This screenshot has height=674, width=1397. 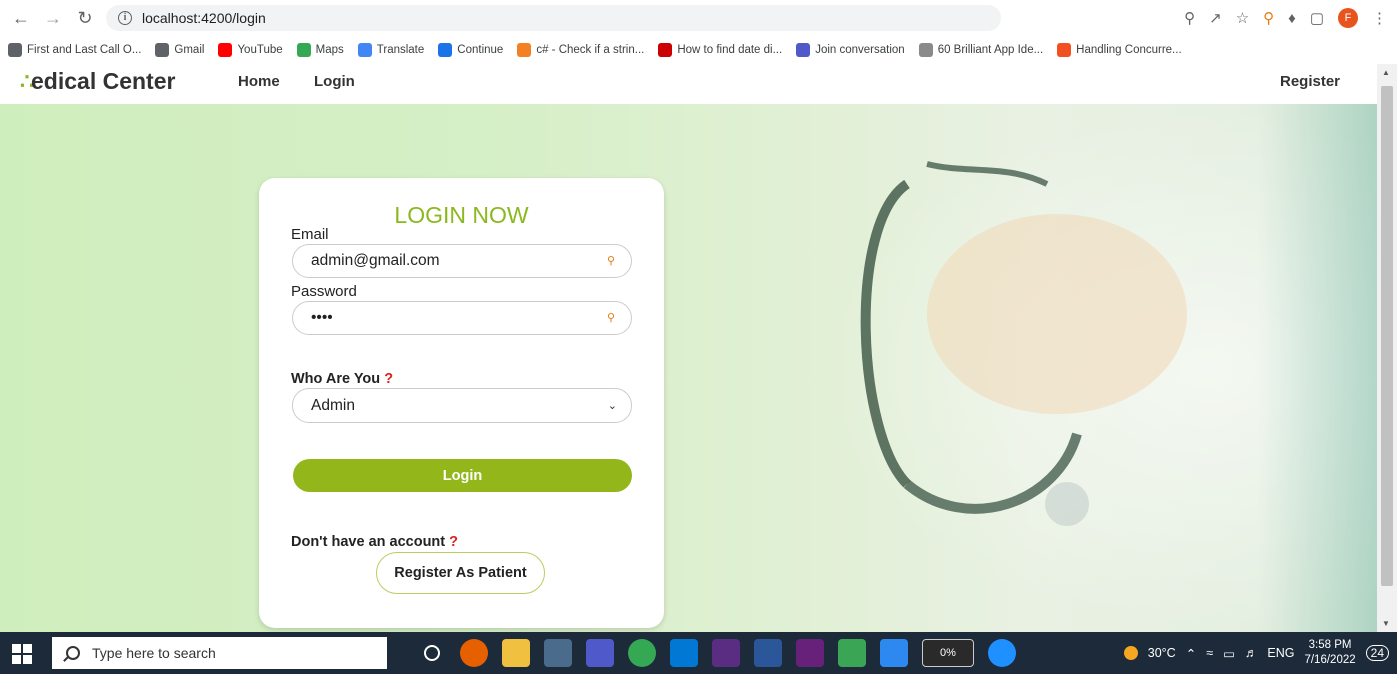 What do you see at coordinates (1292, 18) in the screenshot?
I see `extensions-icon: ♦` at bounding box center [1292, 18].